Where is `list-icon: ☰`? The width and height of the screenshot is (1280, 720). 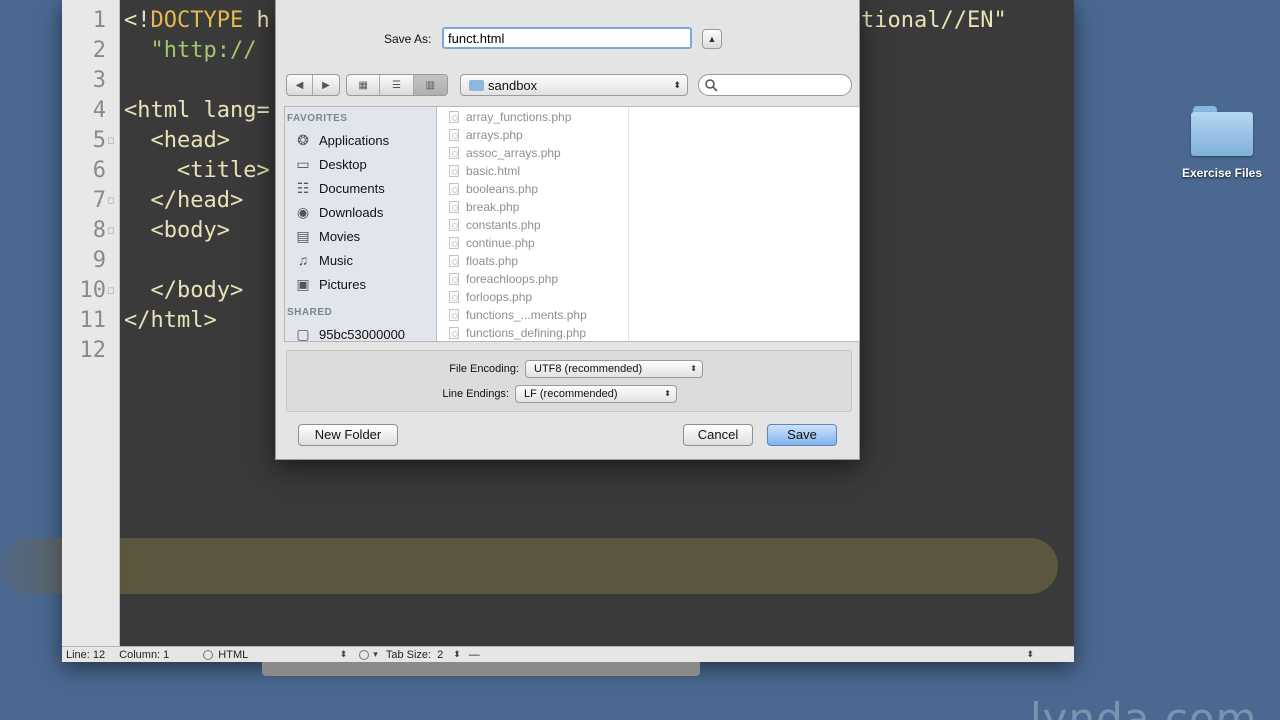 list-icon: ☰ is located at coordinates (396, 85).